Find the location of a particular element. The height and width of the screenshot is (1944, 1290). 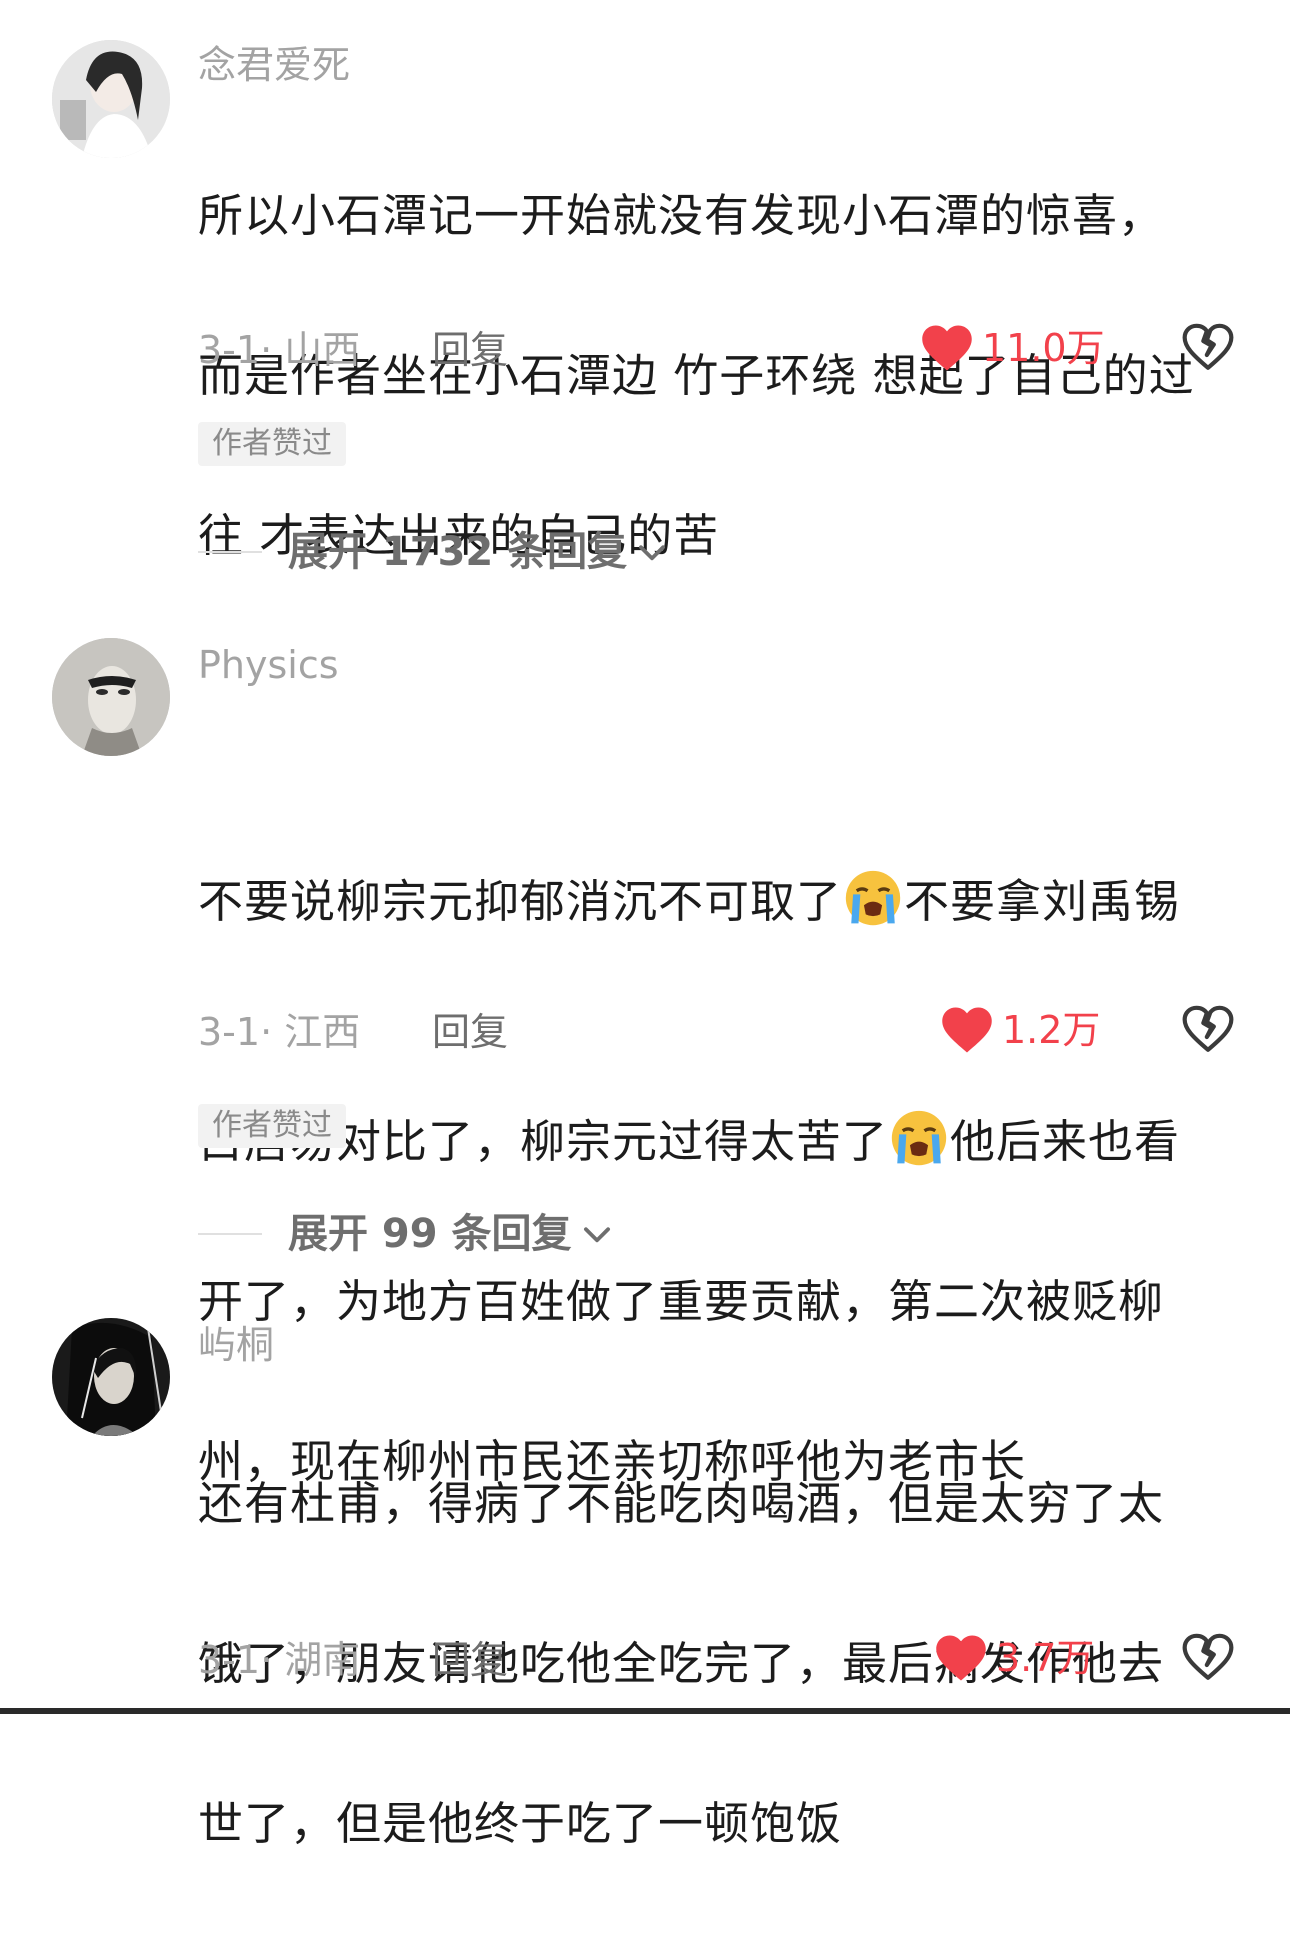

comment-text-segment: 不要说柳宗元抑郁消沉不可取了 is located at coordinates (520, 901).